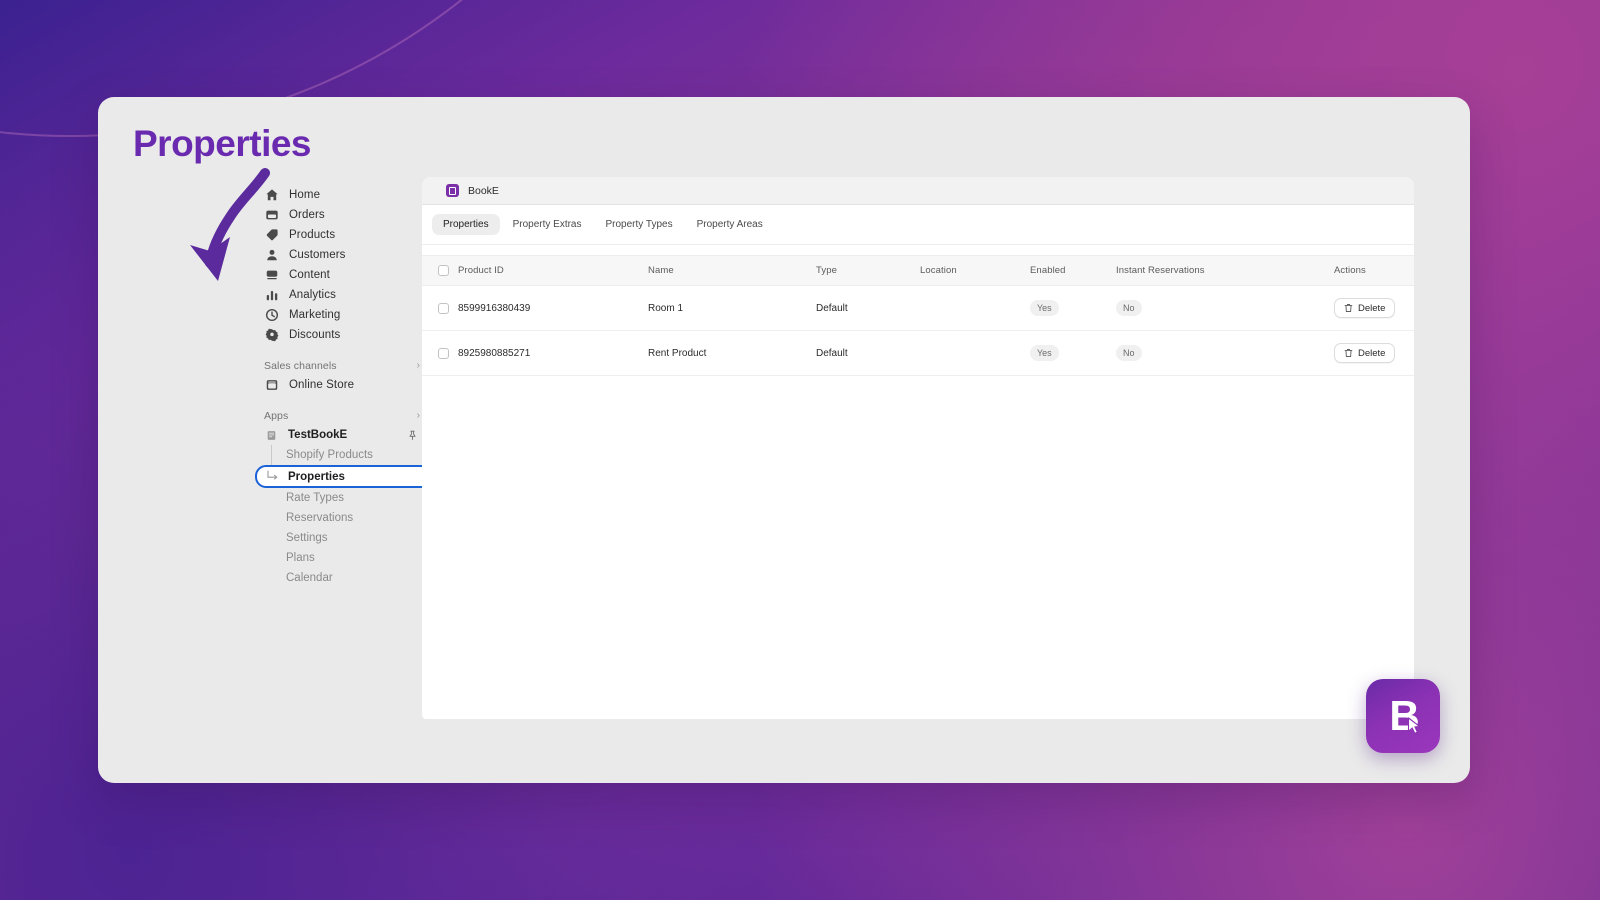 Image resolution: width=1600 pixels, height=900 pixels. Describe the element at coordinates (342, 315) in the screenshot. I see `sidebar-item-marketing: Marketing` at that location.